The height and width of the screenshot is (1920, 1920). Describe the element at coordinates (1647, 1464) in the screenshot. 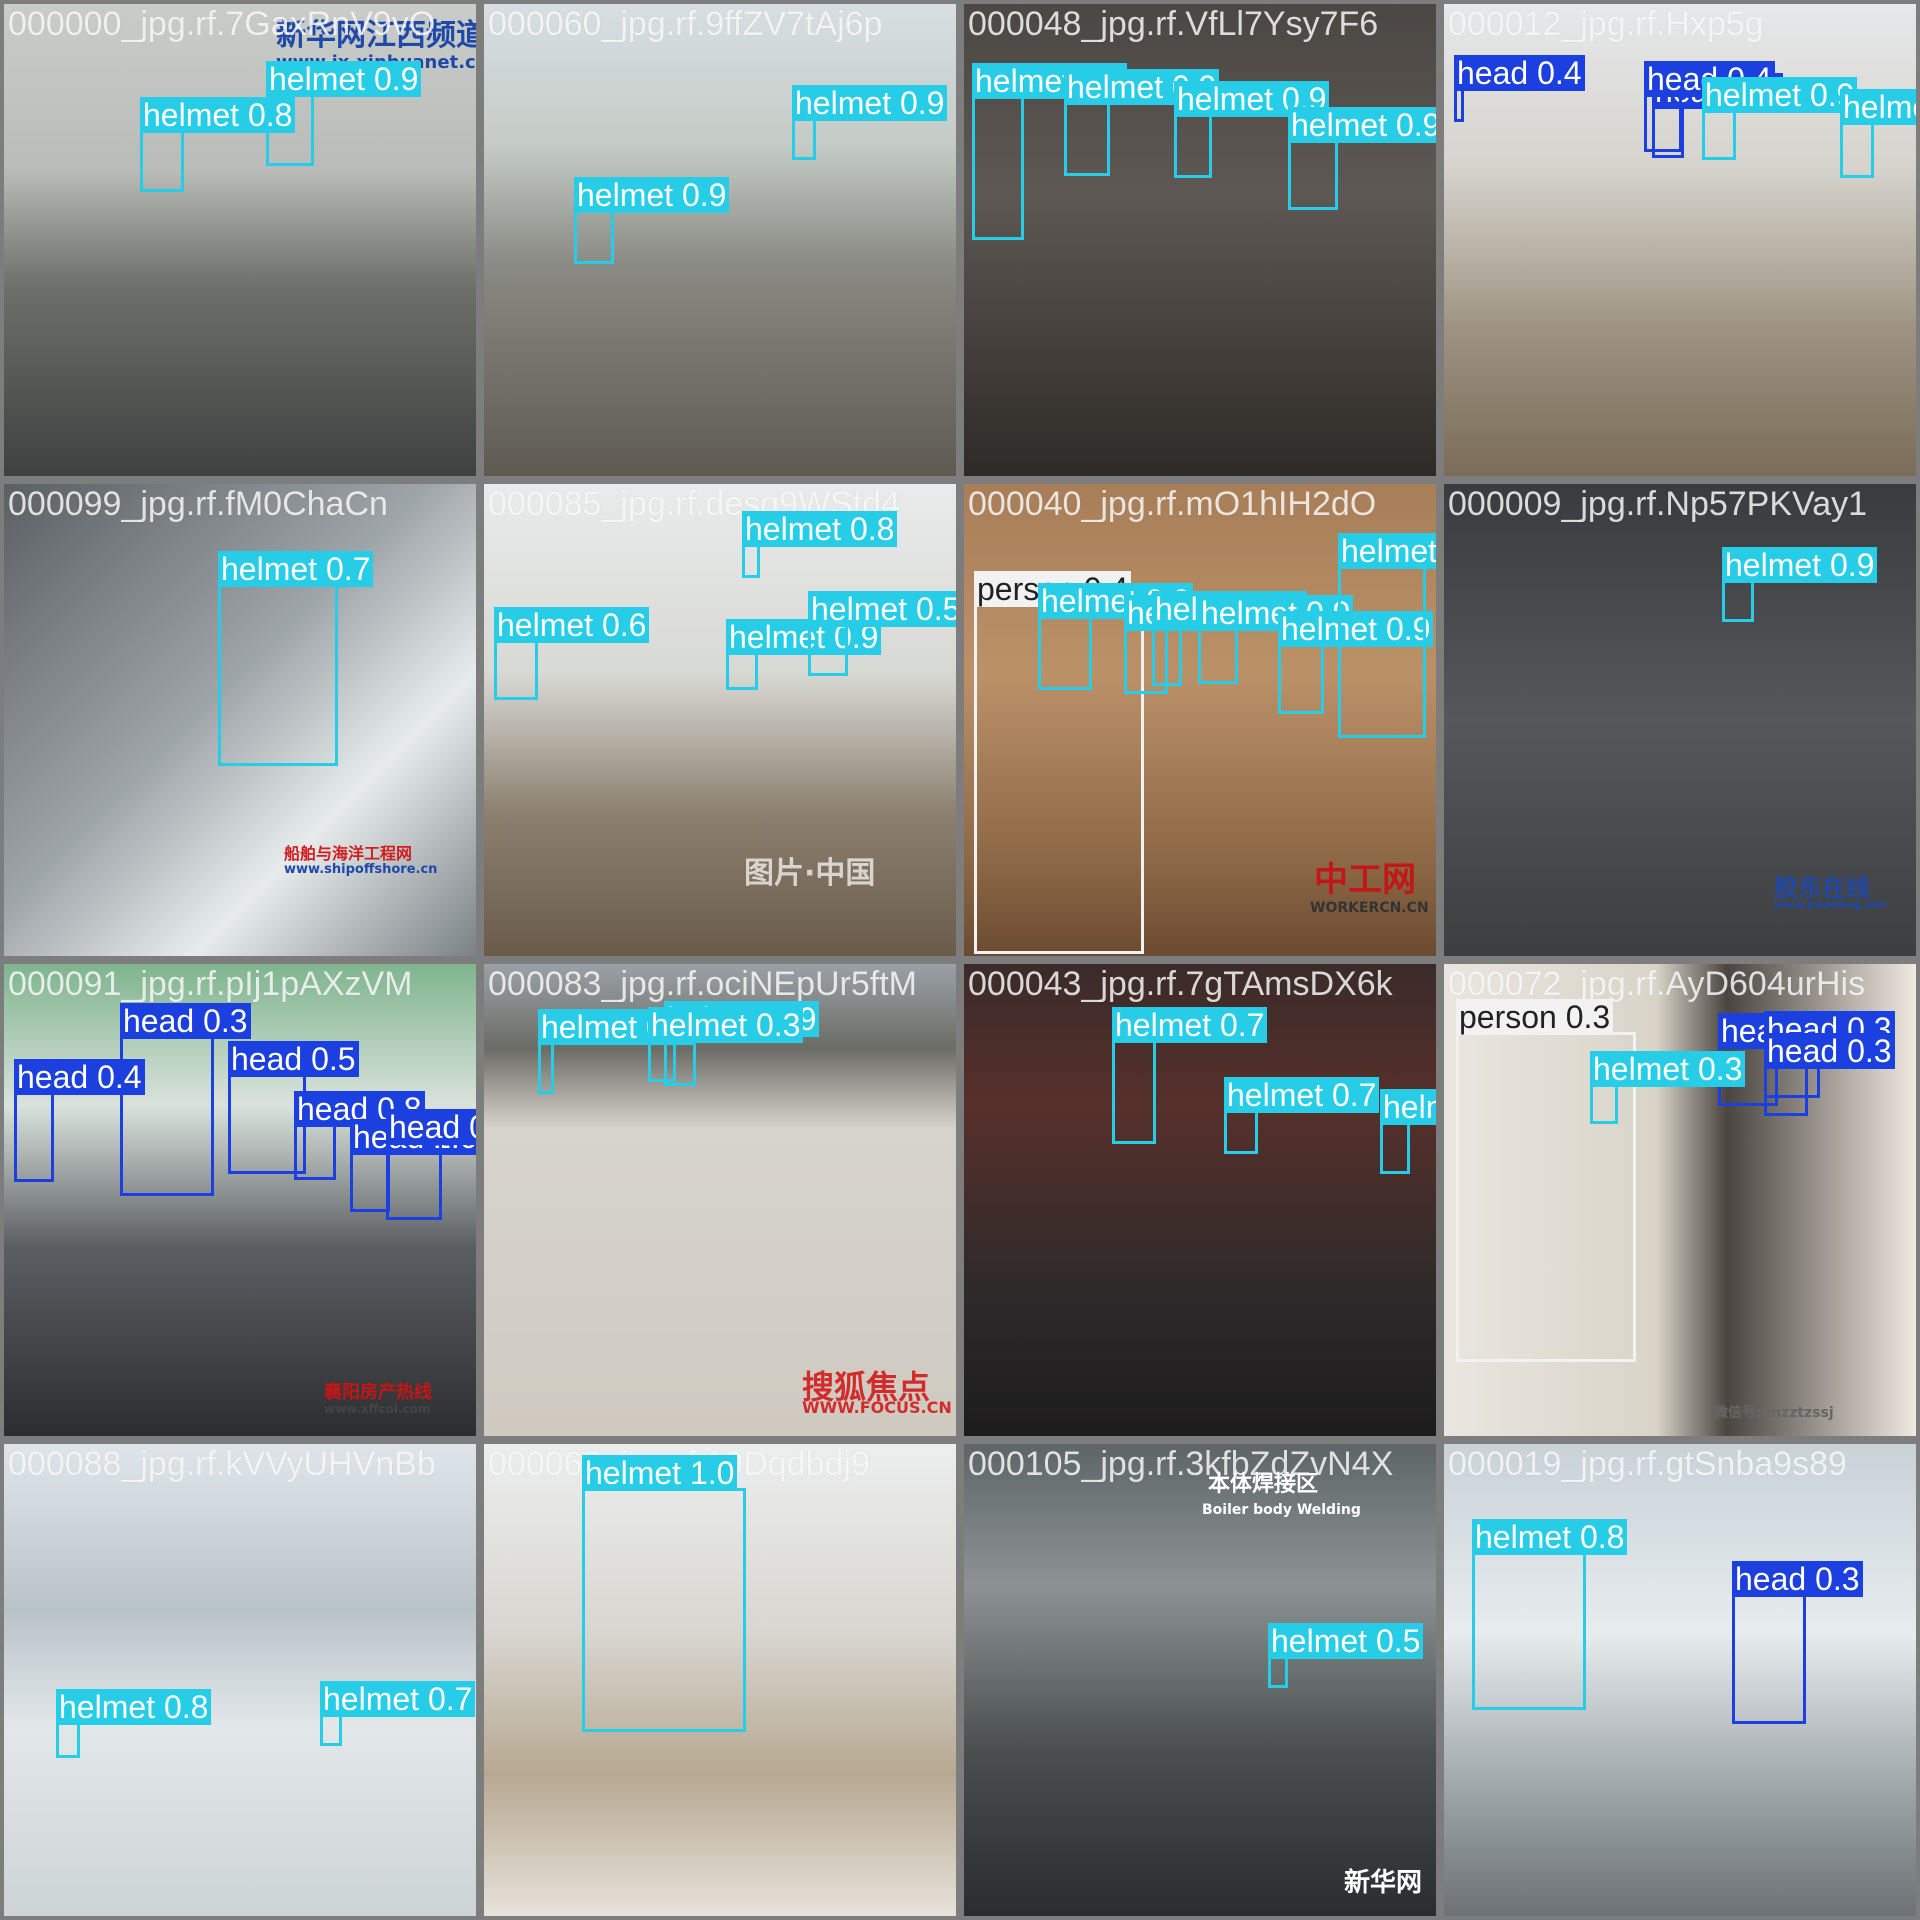

I see `image-filename: 000019_jpg.rf.gtSnba9s89` at that location.